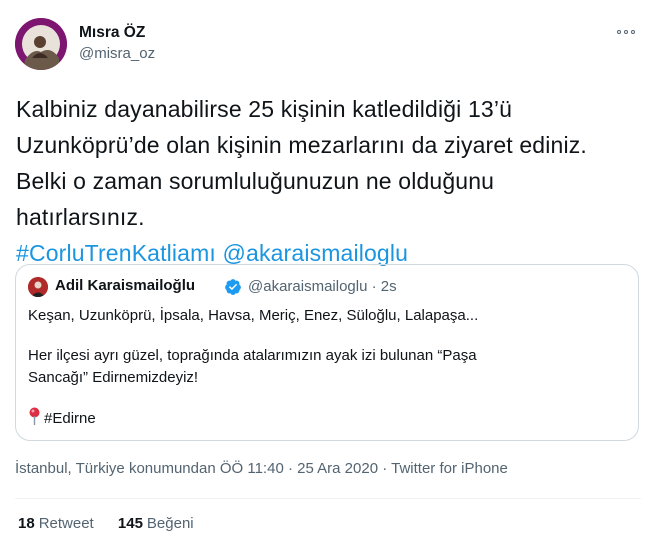 Image resolution: width=656 pixels, height=554 pixels. Describe the element at coordinates (80, 217) in the screenshot. I see `tweet-text-line: hatırlarsınız.` at that location.